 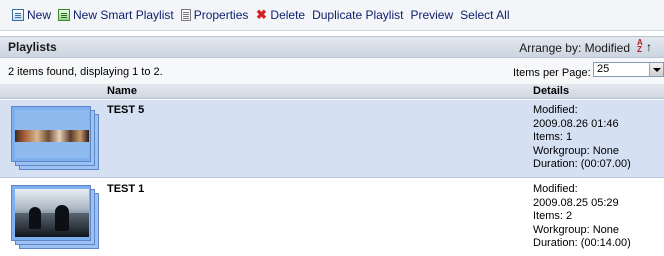 I want to click on items-per-page-value: 25, so click(x=603, y=69).